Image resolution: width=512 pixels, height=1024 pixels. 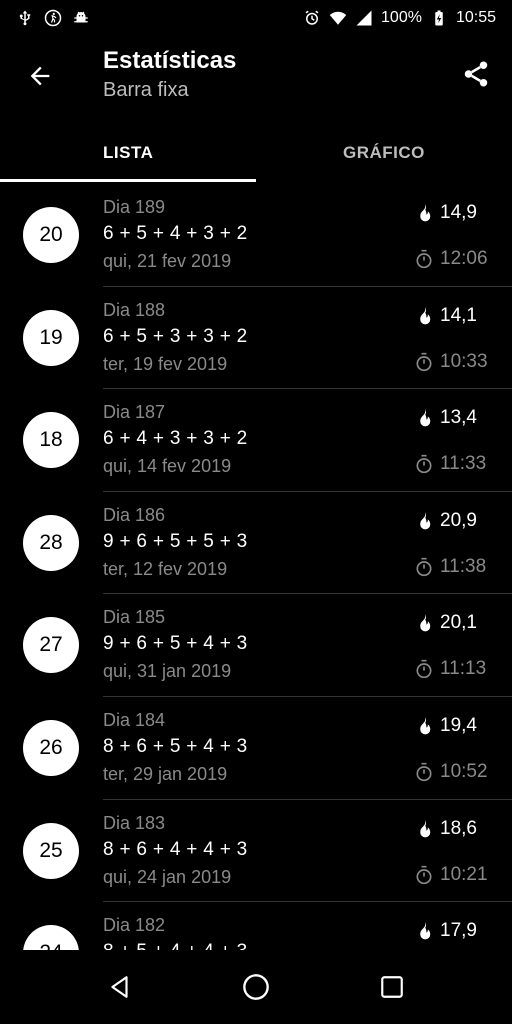 What do you see at coordinates (128, 153) in the screenshot?
I see `tab-lista: LISTA` at bounding box center [128, 153].